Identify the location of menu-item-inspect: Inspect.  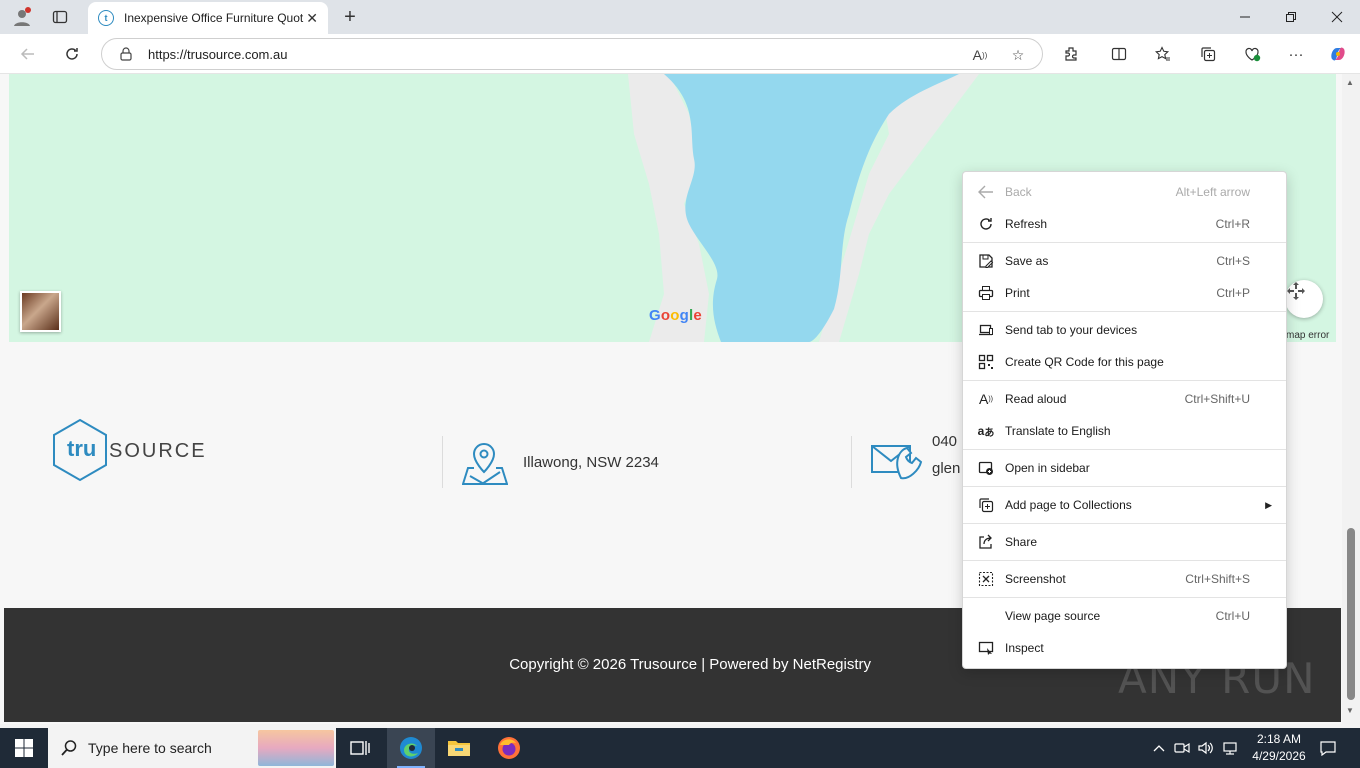
(1124, 648).